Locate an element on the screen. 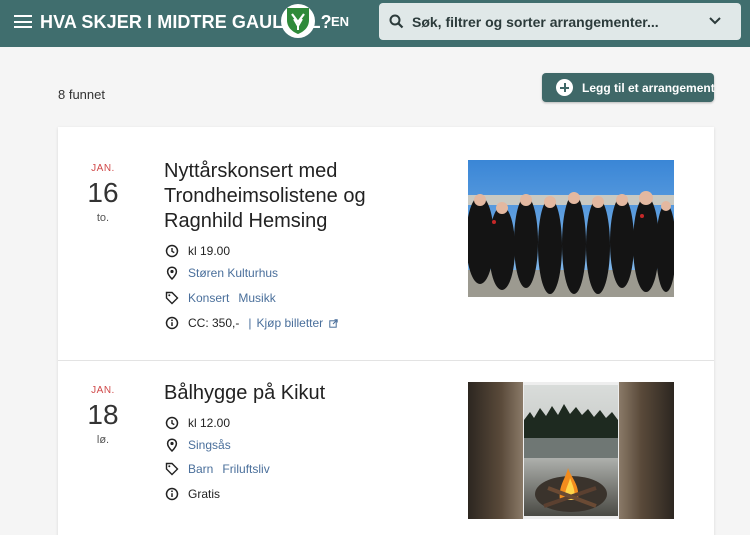 This screenshot has width=750, height=535. event-day: 18 is located at coordinates (103, 414).